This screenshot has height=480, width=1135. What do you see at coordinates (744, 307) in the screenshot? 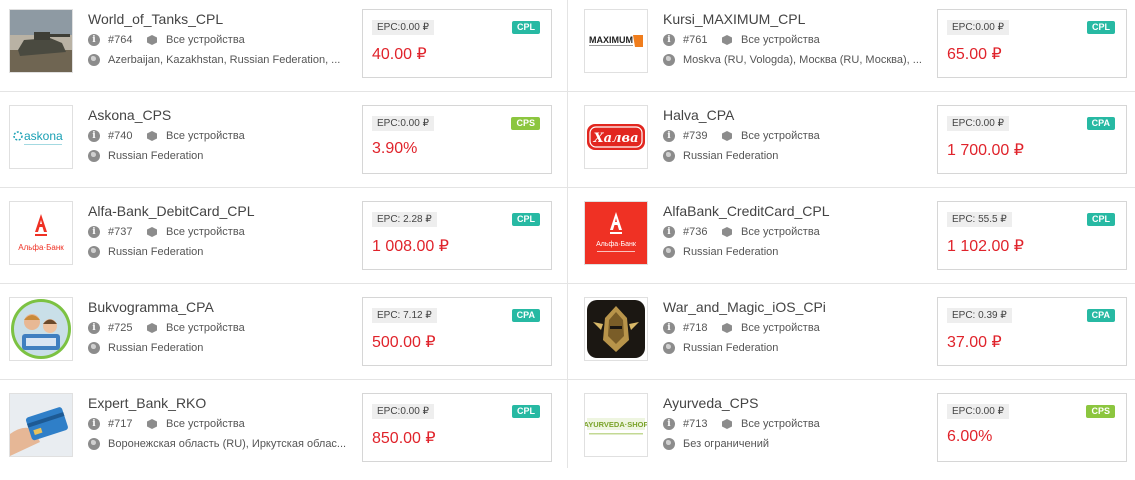
I see `offer-title: War_and_Magic_iOS_CPi` at bounding box center [744, 307].